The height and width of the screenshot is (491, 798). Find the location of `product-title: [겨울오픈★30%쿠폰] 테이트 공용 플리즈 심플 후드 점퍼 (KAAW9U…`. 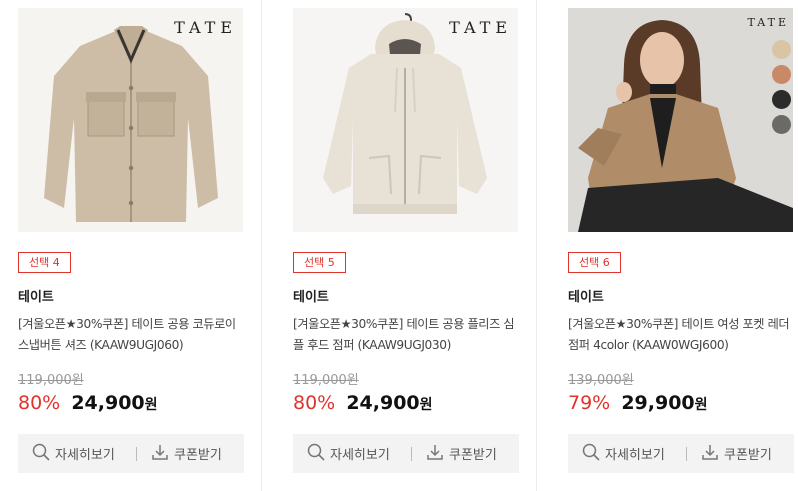

product-title: [겨울오픈★30%쿠폰] 테이트 공용 플리즈 심플 후드 점퍼 (KAAW9U… is located at coordinates (407, 335).